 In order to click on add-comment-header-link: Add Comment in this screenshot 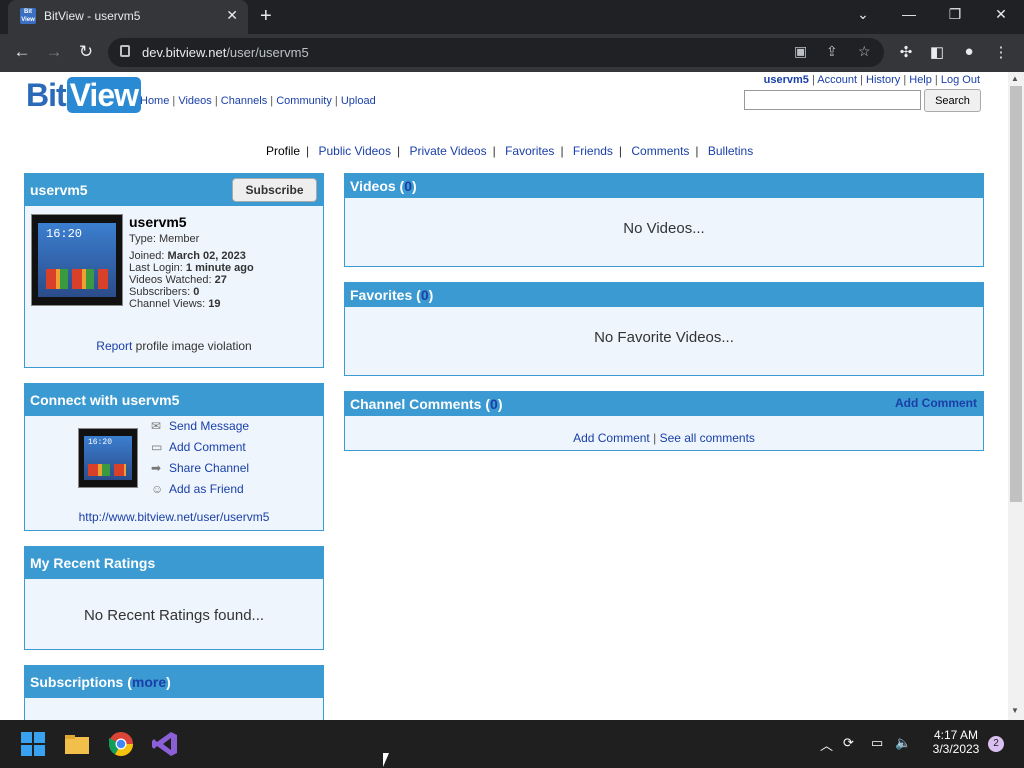, I will do `click(936, 403)`.